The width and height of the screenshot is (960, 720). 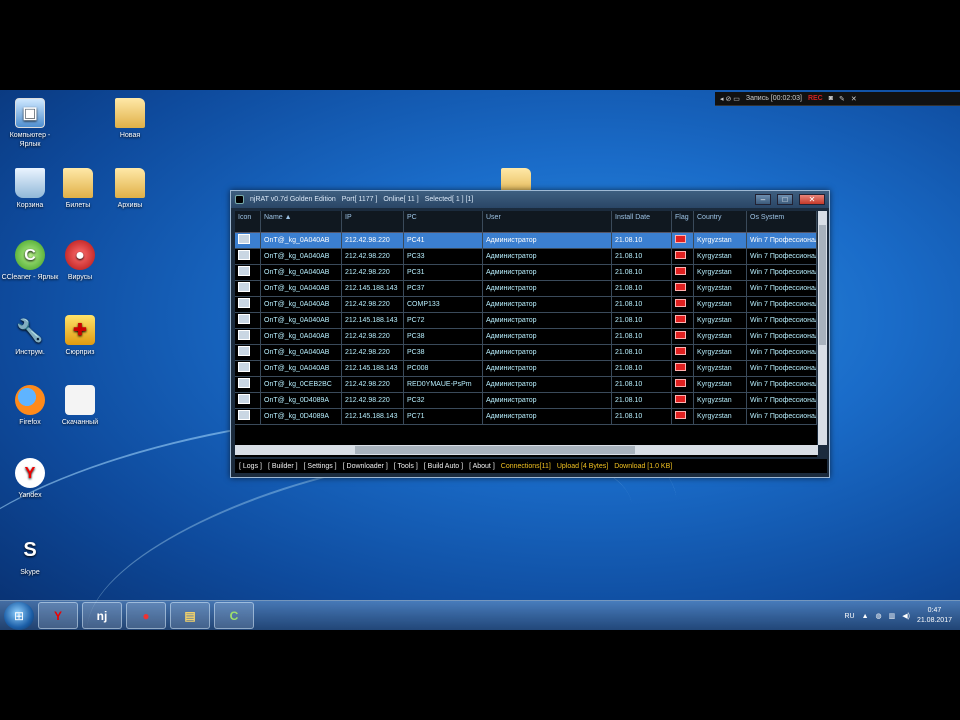 What do you see at coordinates (30, 556) in the screenshot?
I see `desktop-icon: S Skype` at bounding box center [30, 556].